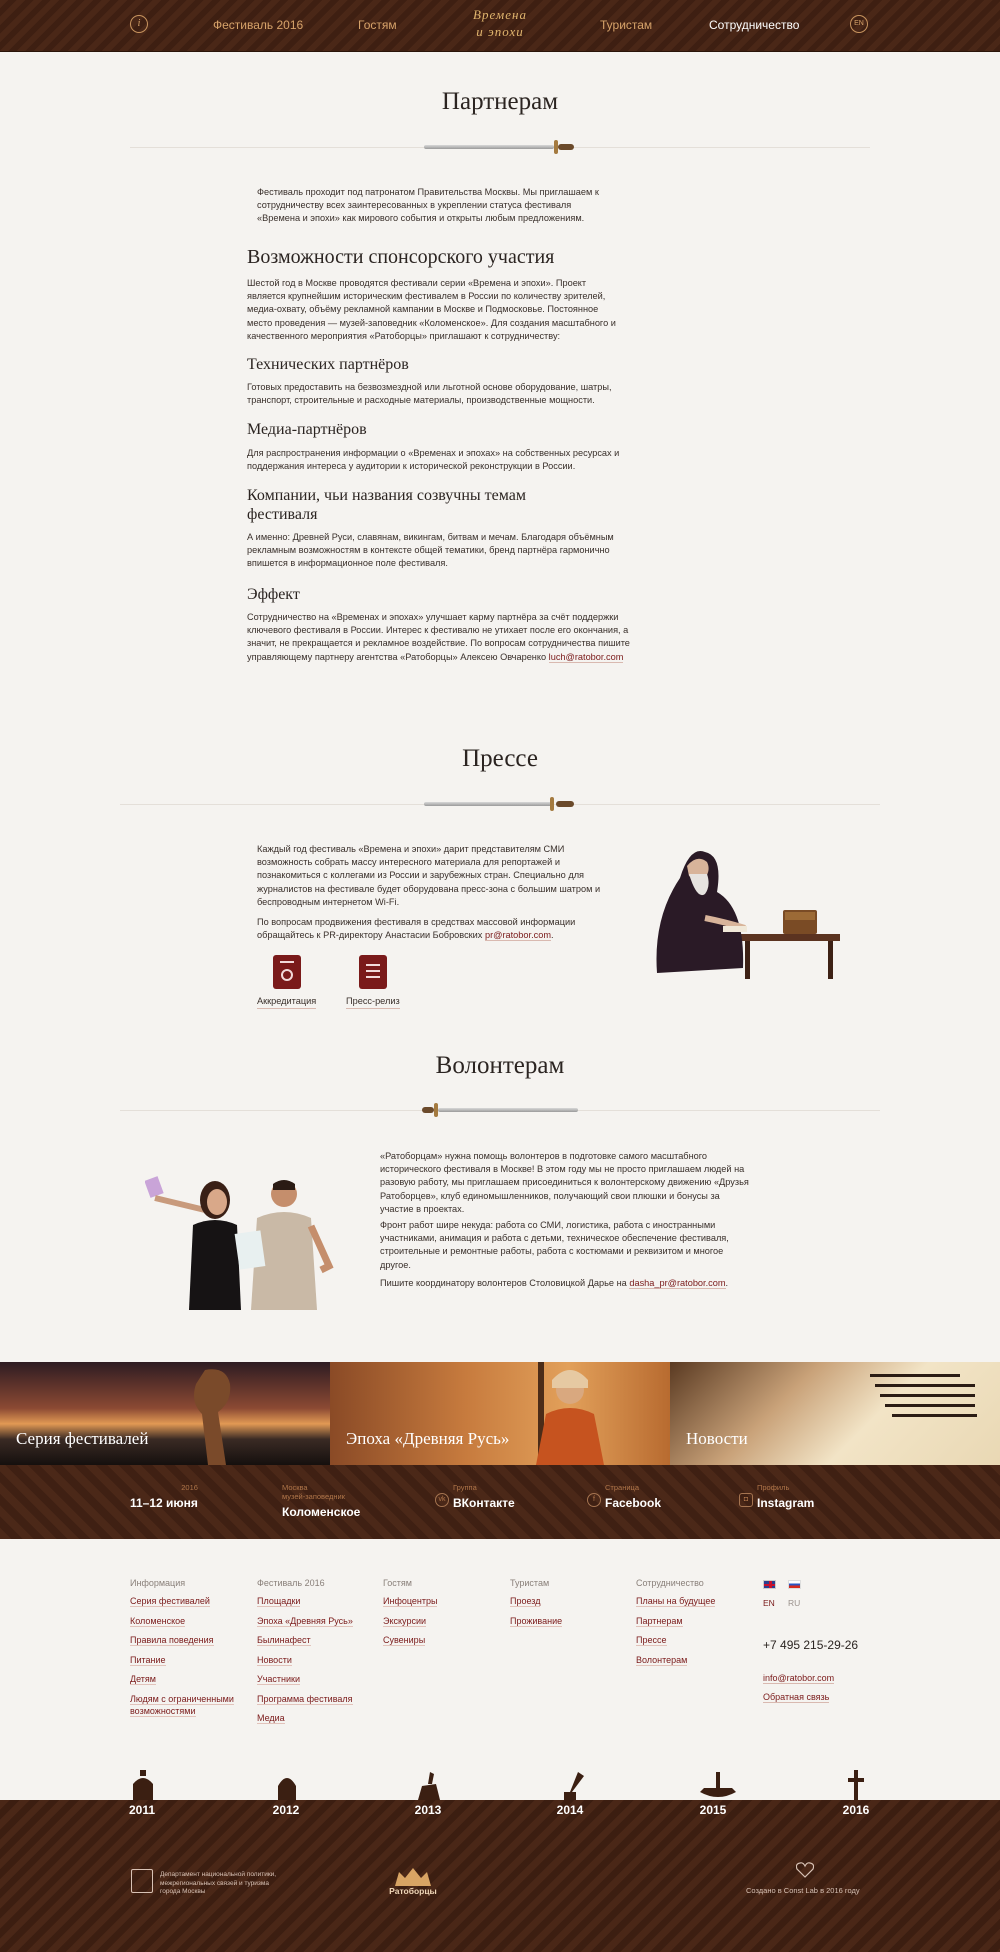 This screenshot has width=1000, height=1952. I want to click on year-2014: 2014, so click(570, 1810).